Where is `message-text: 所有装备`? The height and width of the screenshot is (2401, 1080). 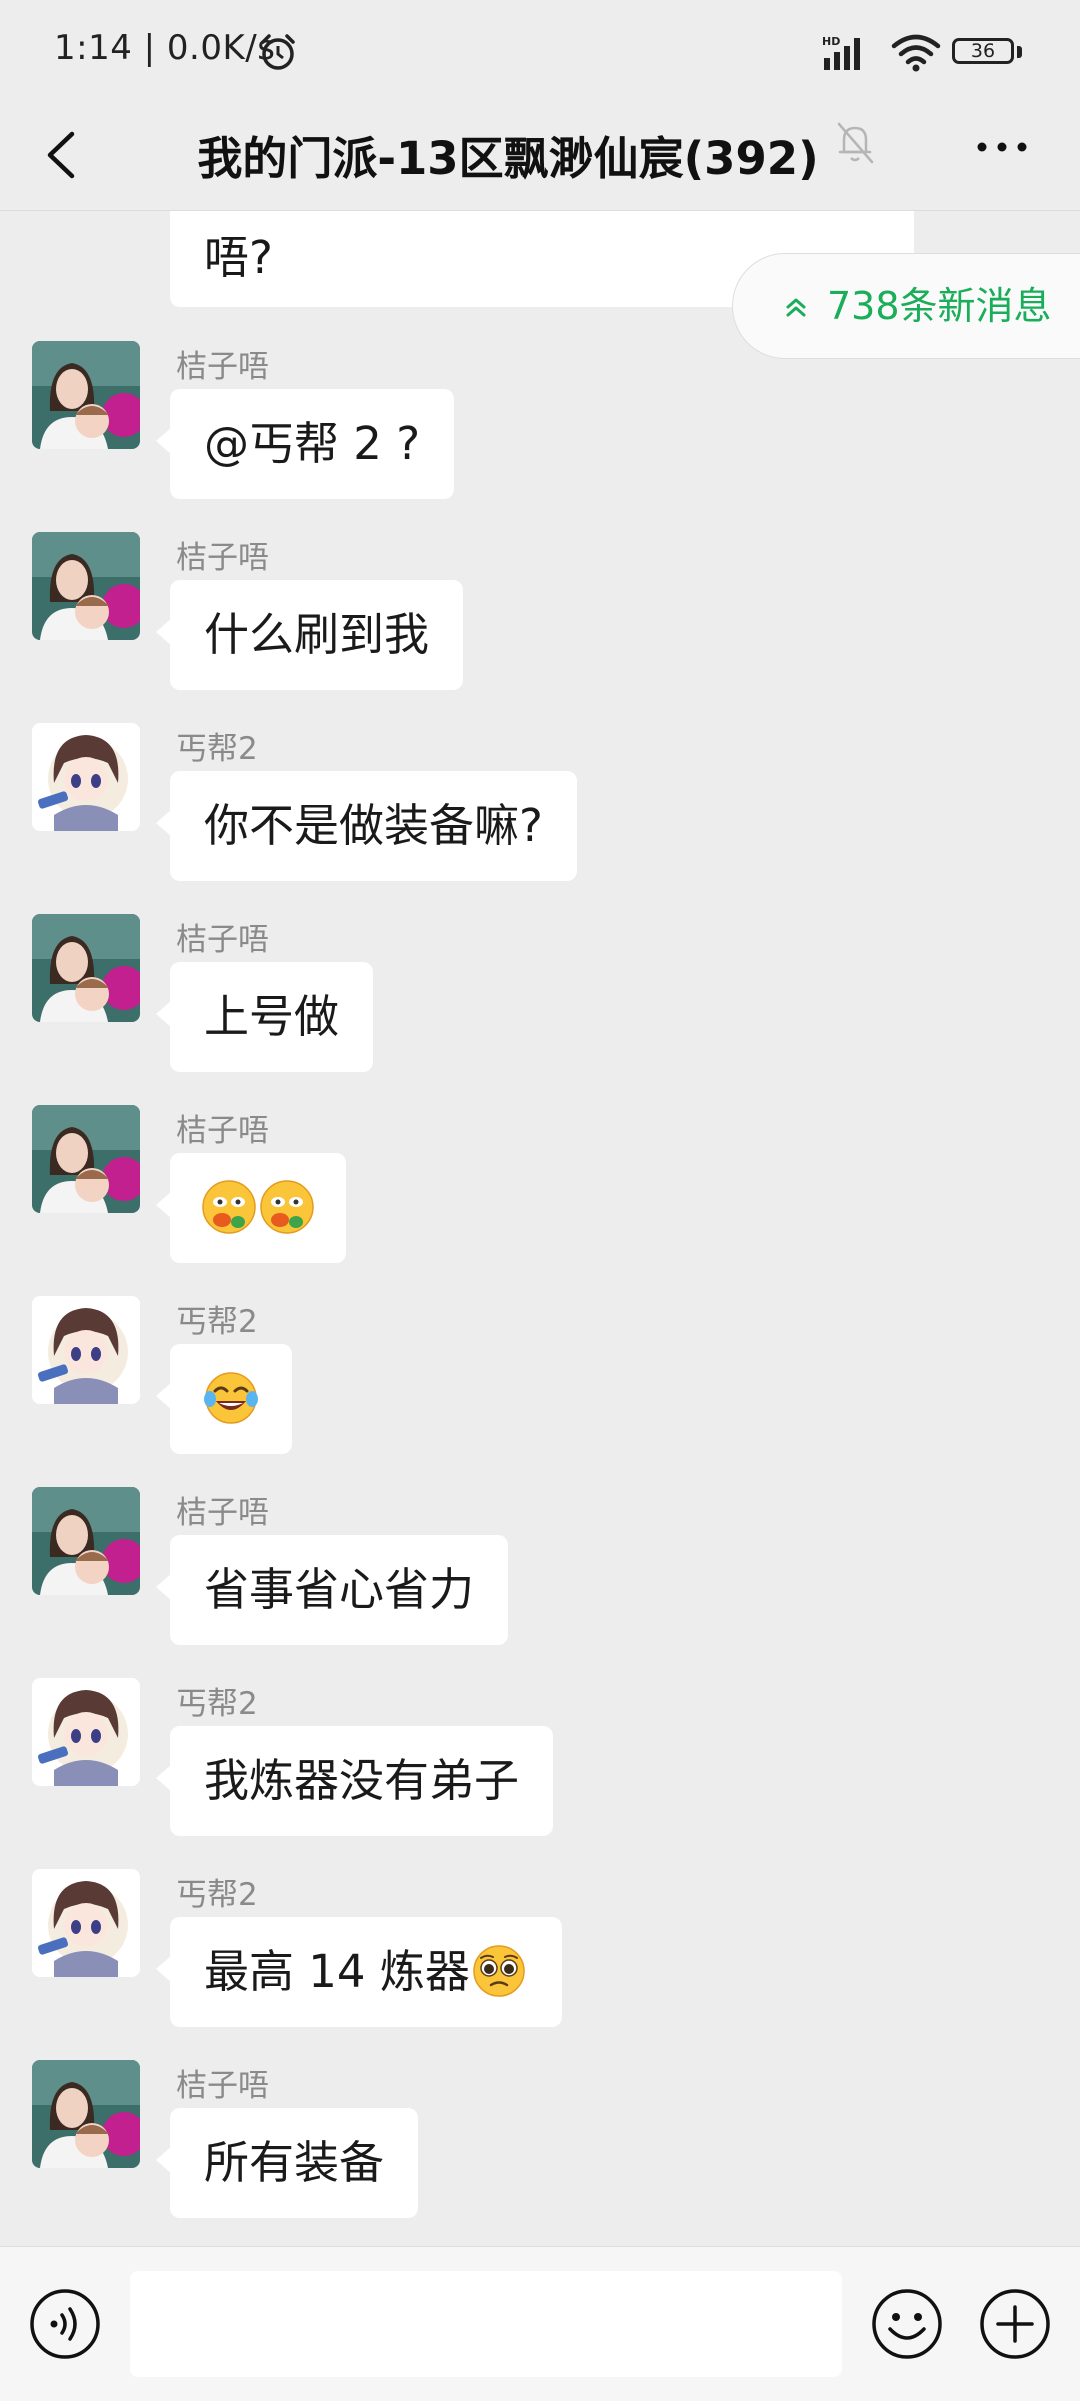 message-text: 所有装备 is located at coordinates (294, 2162).